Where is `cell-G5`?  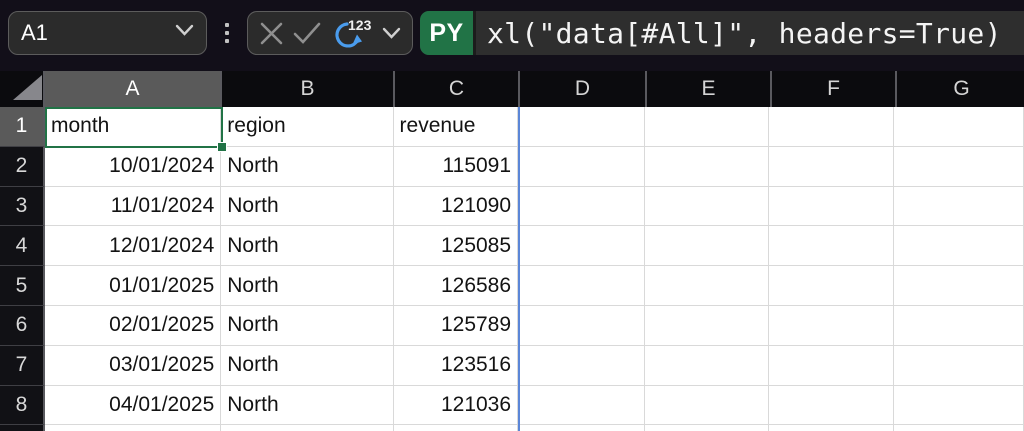 cell-G5 is located at coordinates (958, 286).